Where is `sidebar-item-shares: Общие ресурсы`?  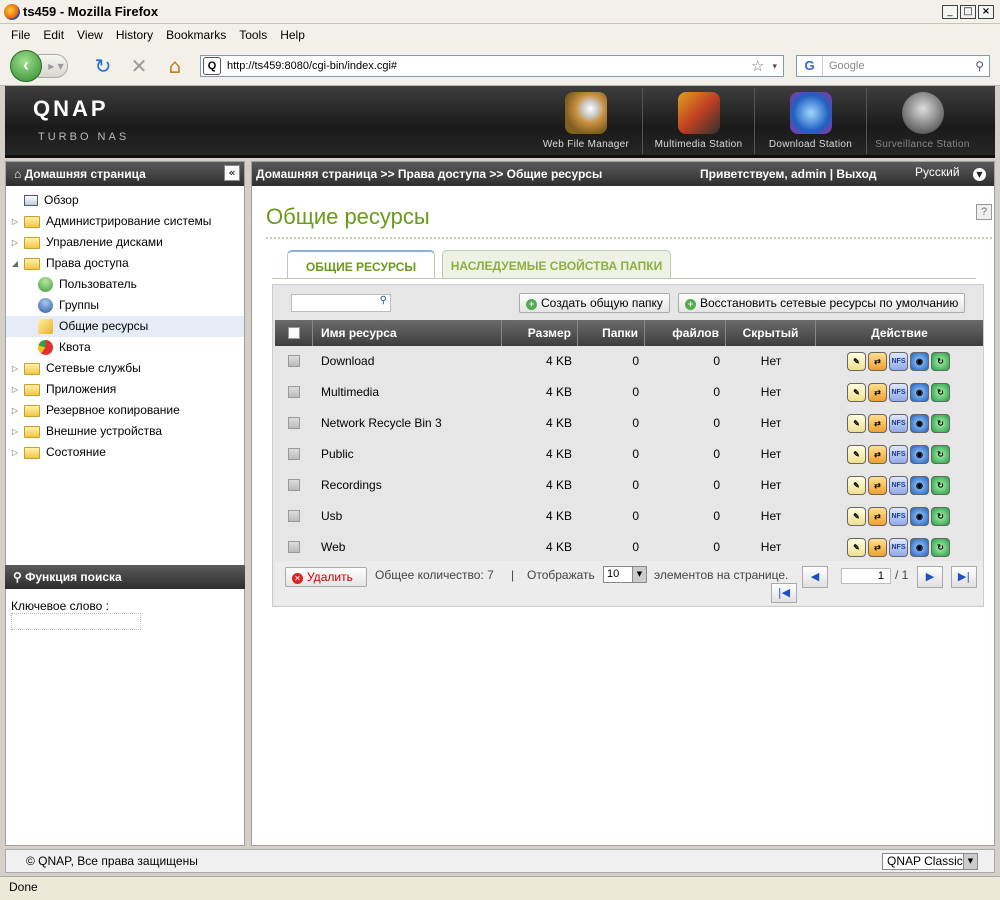
sidebar-item-shares: Общие ресурсы is located at coordinates (125, 326).